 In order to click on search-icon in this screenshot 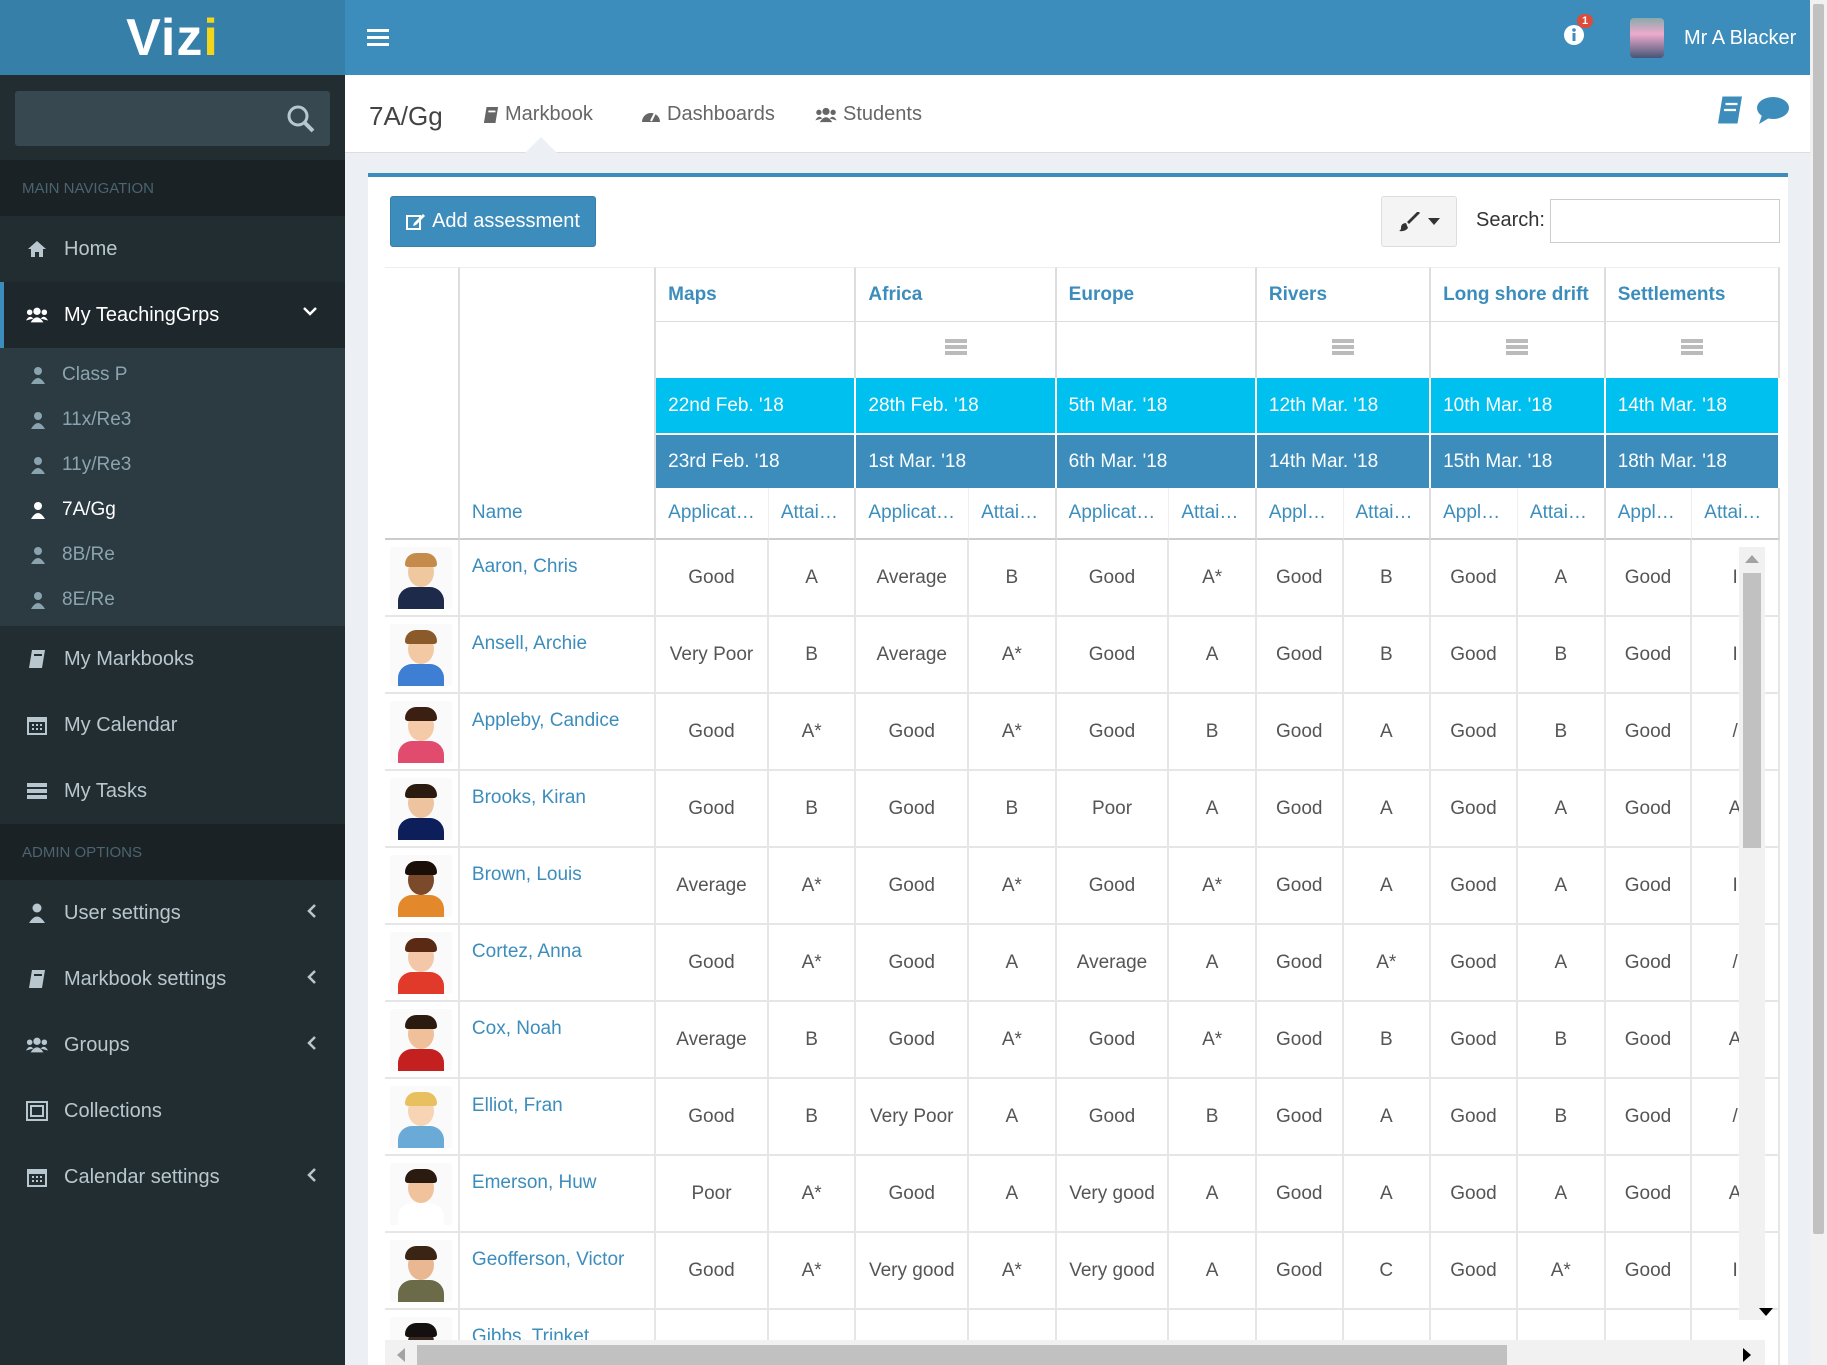, I will do `click(301, 119)`.